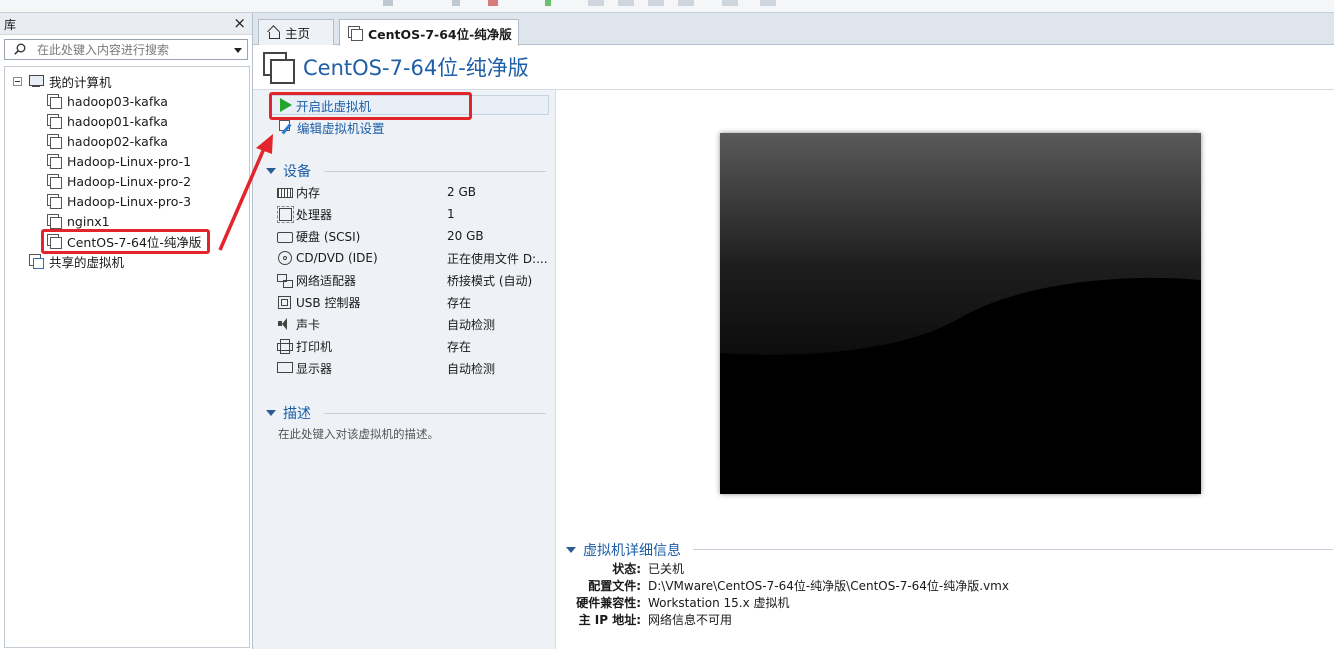 This screenshot has width=1334, height=649. Describe the element at coordinates (413, 368) in the screenshot. I see `device-row-monitor: 显示器 自动检测` at that location.